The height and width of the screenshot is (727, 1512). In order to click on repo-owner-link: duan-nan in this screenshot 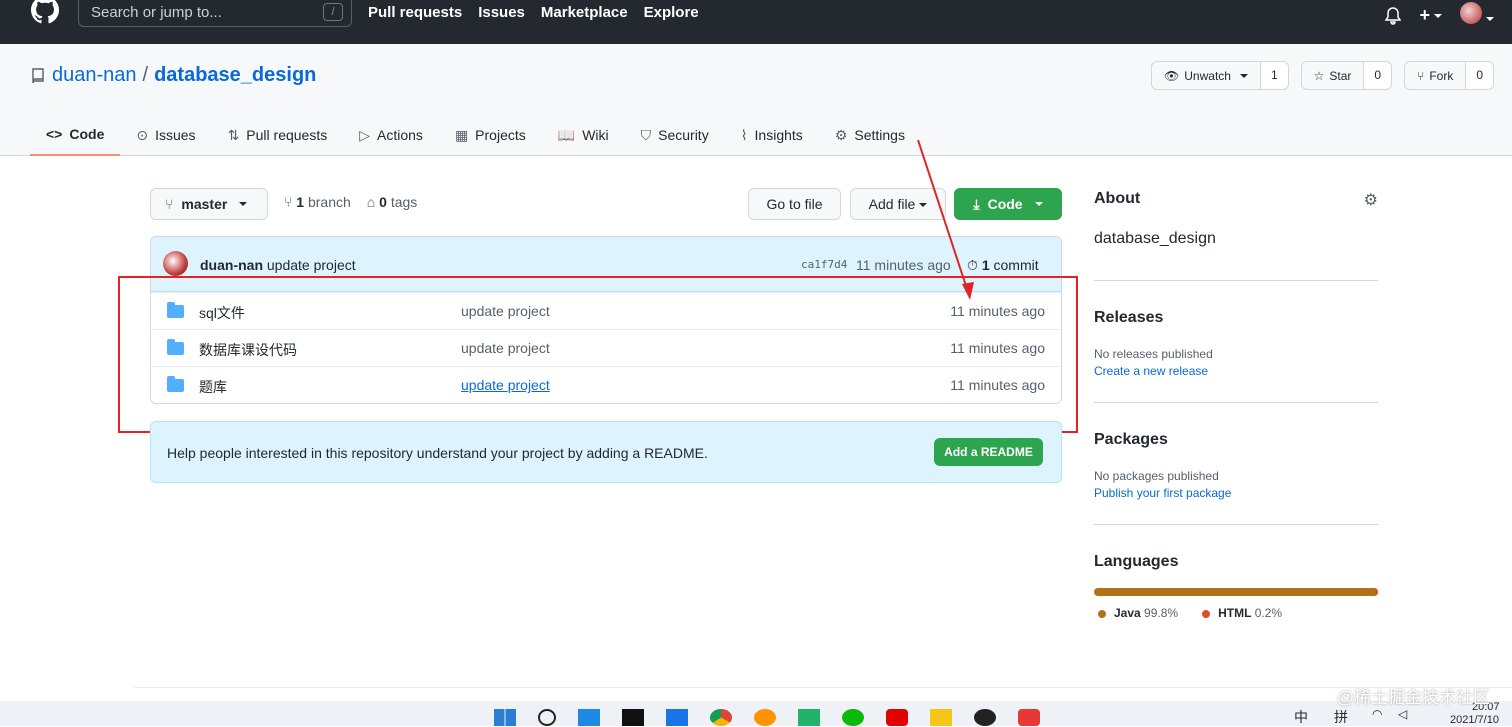, I will do `click(94, 75)`.